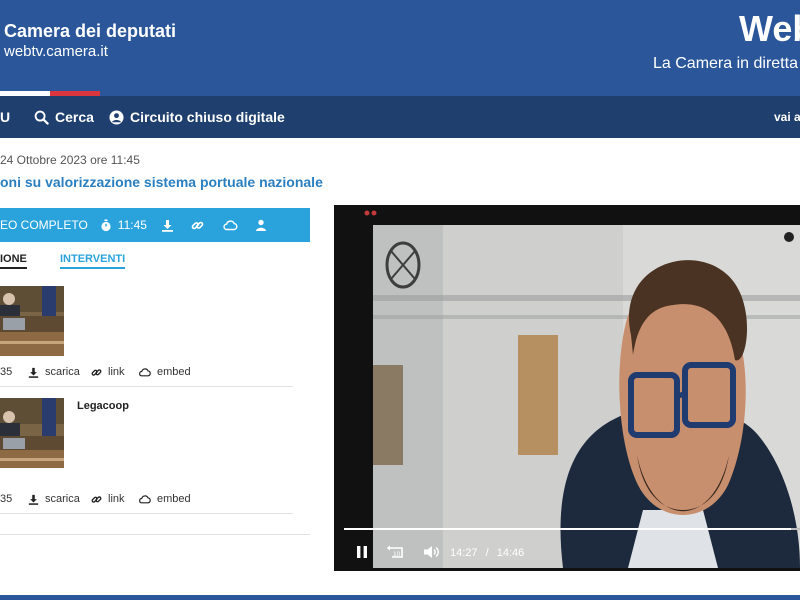 The width and height of the screenshot is (800, 600). Describe the element at coordinates (400, 597) in the screenshot. I see `footer-bar` at that location.